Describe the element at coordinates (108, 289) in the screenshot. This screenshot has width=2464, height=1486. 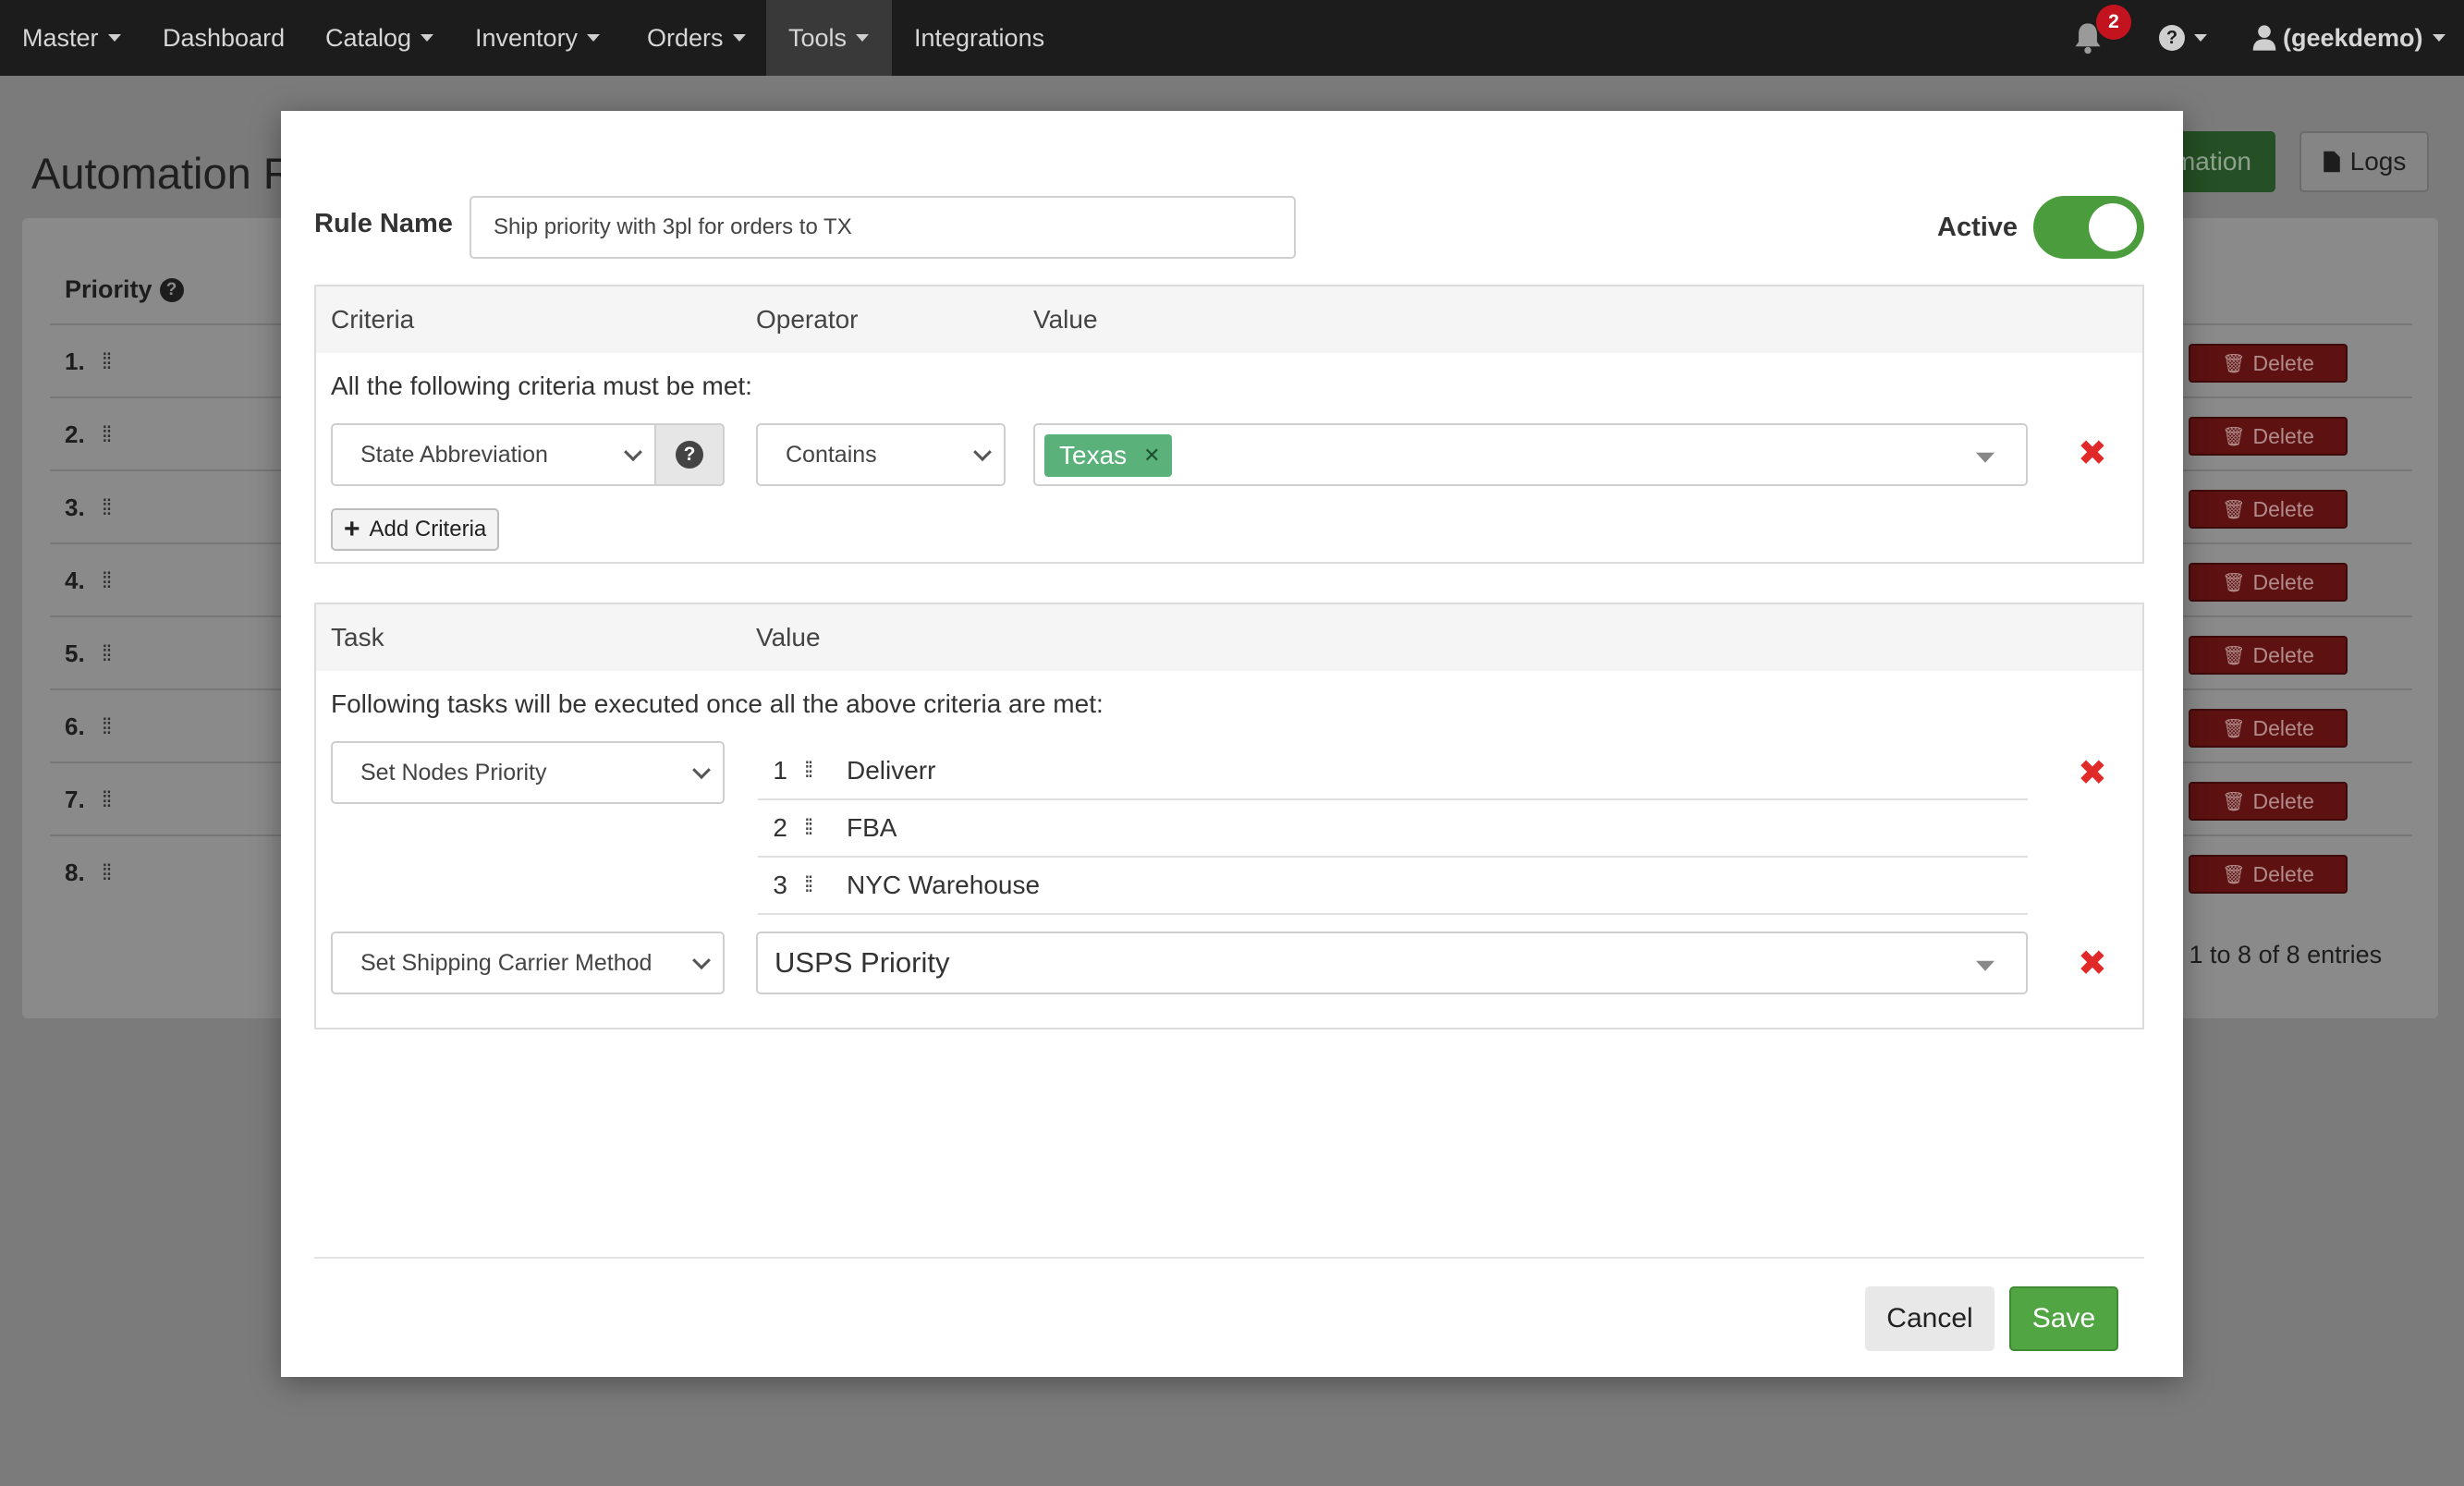
I see `priority-header-label: Priority` at that location.